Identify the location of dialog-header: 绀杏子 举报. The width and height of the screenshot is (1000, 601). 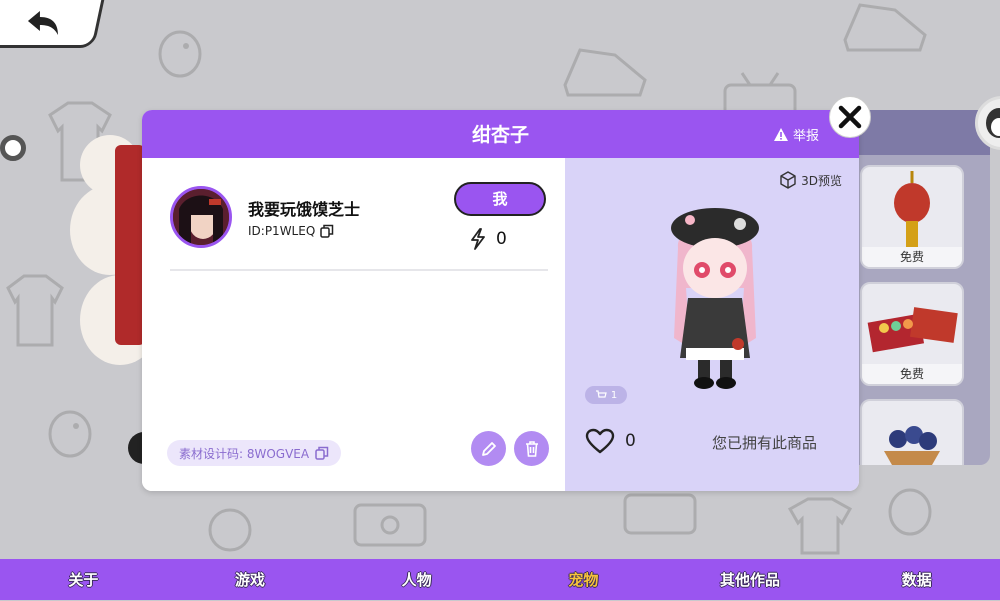
(500, 134).